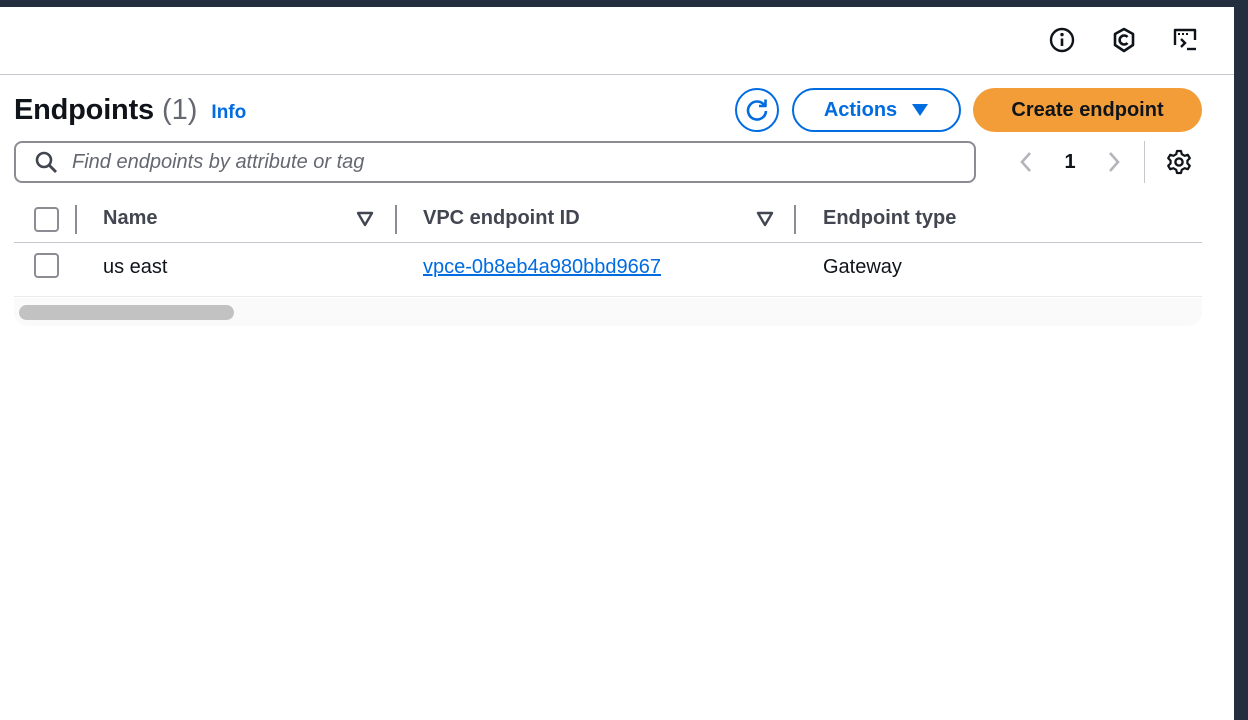 This screenshot has height=720, width=1248. I want to click on info-icon, so click(1062, 40).